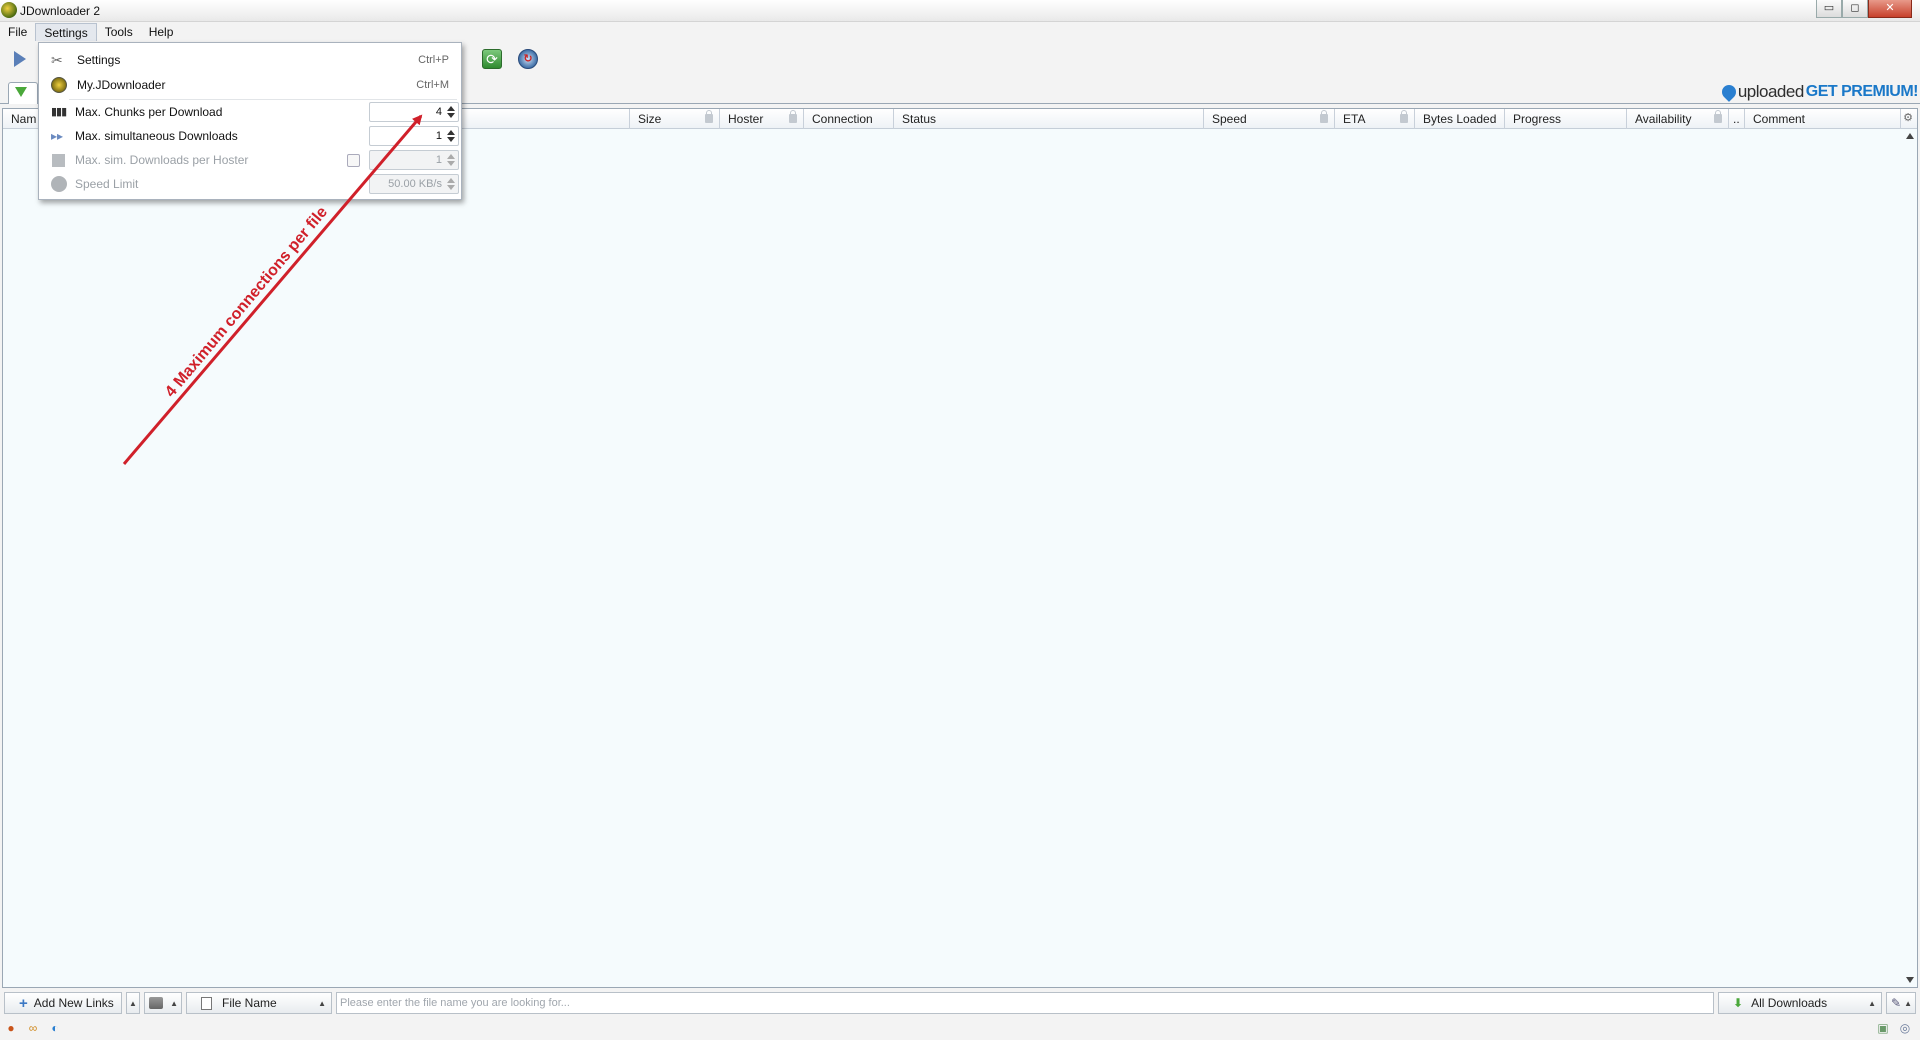 The height and width of the screenshot is (1040, 1920). I want to click on speed-limit-label: Speed Limit, so click(107, 184).